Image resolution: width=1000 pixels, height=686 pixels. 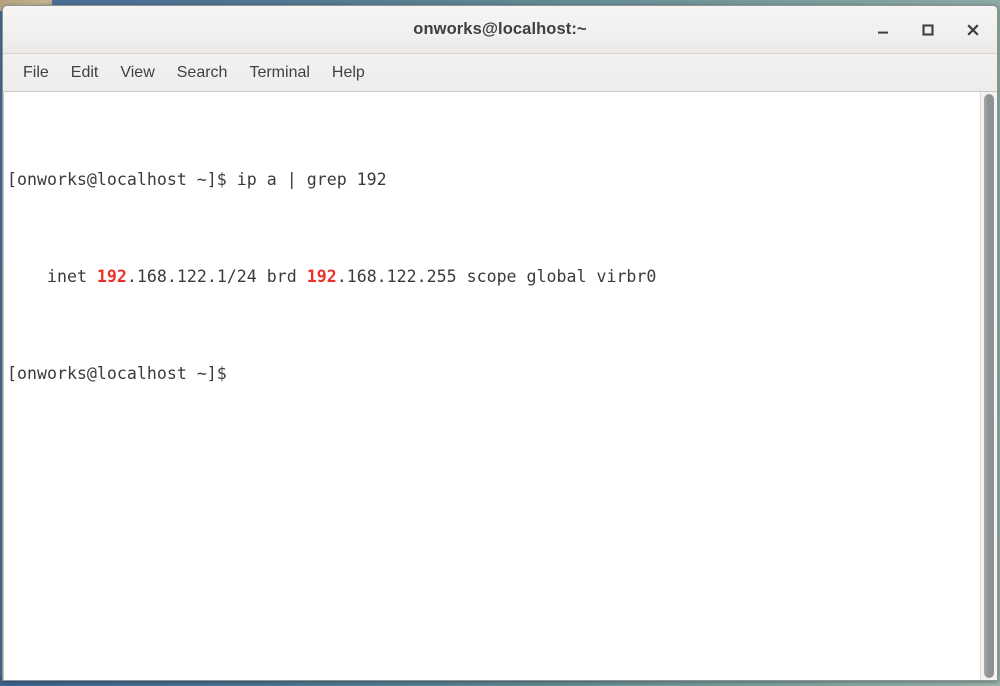 What do you see at coordinates (216, 277) in the screenshot?
I see `output-segment-address: .168.122.1/24 brd` at bounding box center [216, 277].